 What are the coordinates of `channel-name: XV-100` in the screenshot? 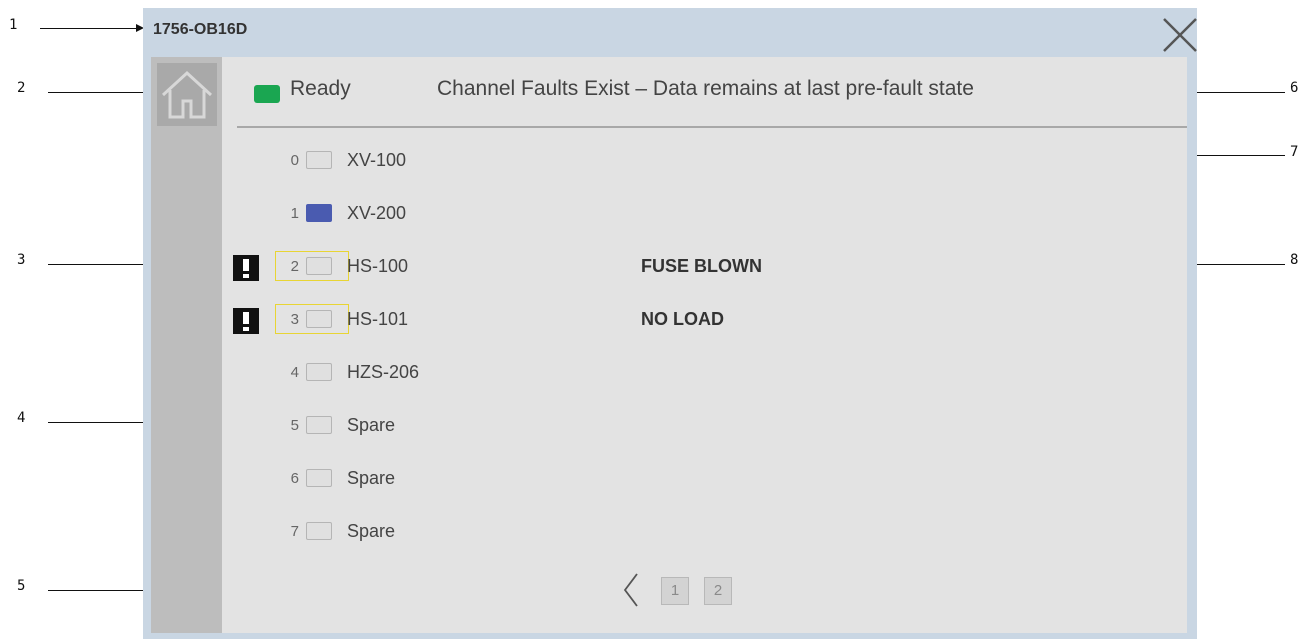 It's located at (377, 160).